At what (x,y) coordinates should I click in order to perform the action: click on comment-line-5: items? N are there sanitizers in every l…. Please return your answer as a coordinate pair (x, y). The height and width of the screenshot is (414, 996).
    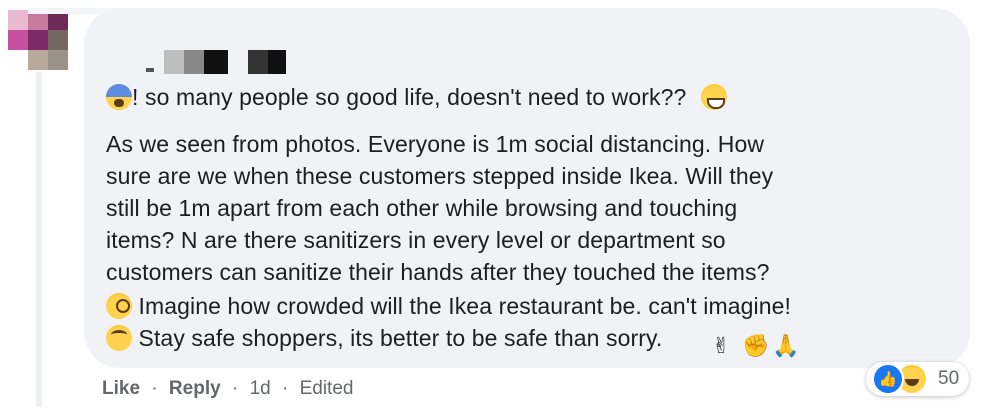
    Looking at the image, I should click on (416, 240).